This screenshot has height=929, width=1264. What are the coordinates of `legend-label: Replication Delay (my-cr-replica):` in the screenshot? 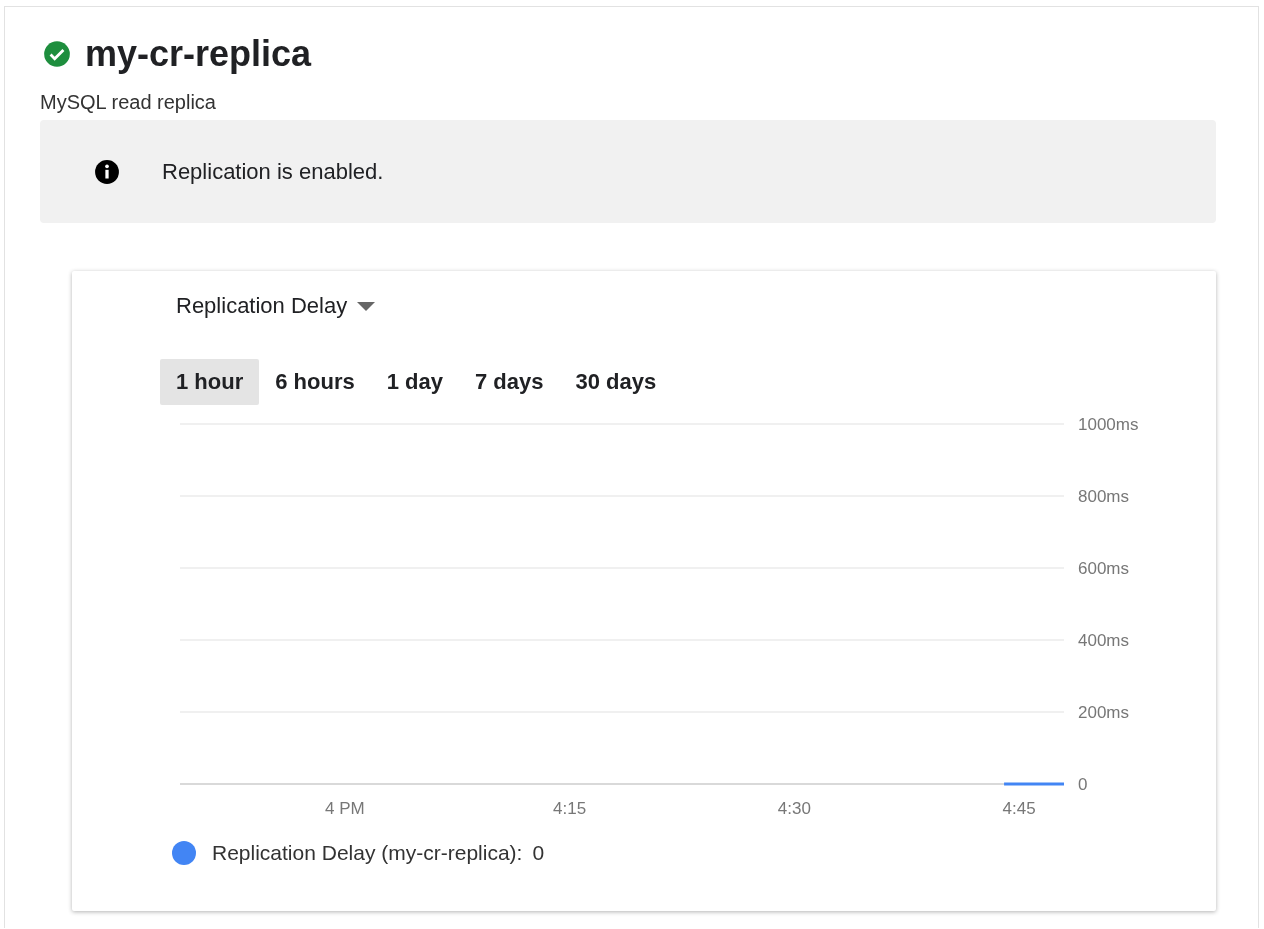 It's located at (367, 853).